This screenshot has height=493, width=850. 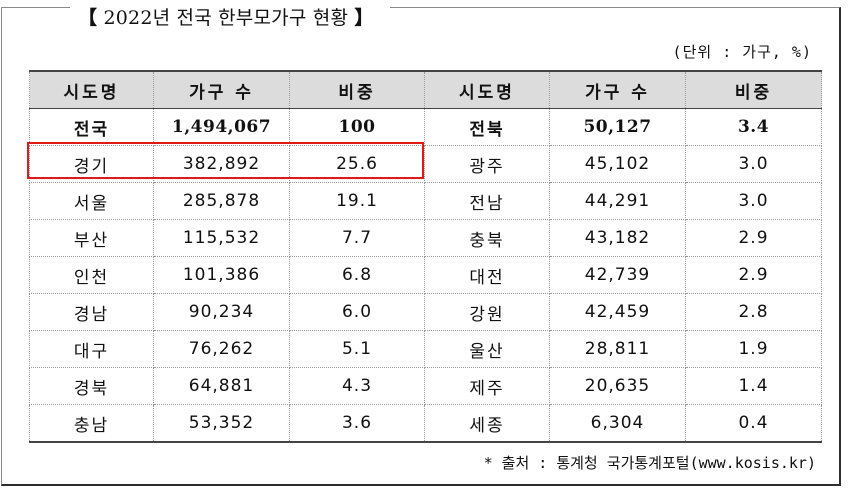 What do you see at coordinates (617, 201) in the screenshot?
I see `right-households-cell: 44,291` at bounding box center [617, 201].